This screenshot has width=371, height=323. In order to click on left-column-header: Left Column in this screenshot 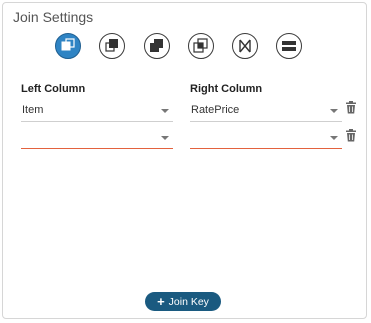, I will do `click(53, 89)`.